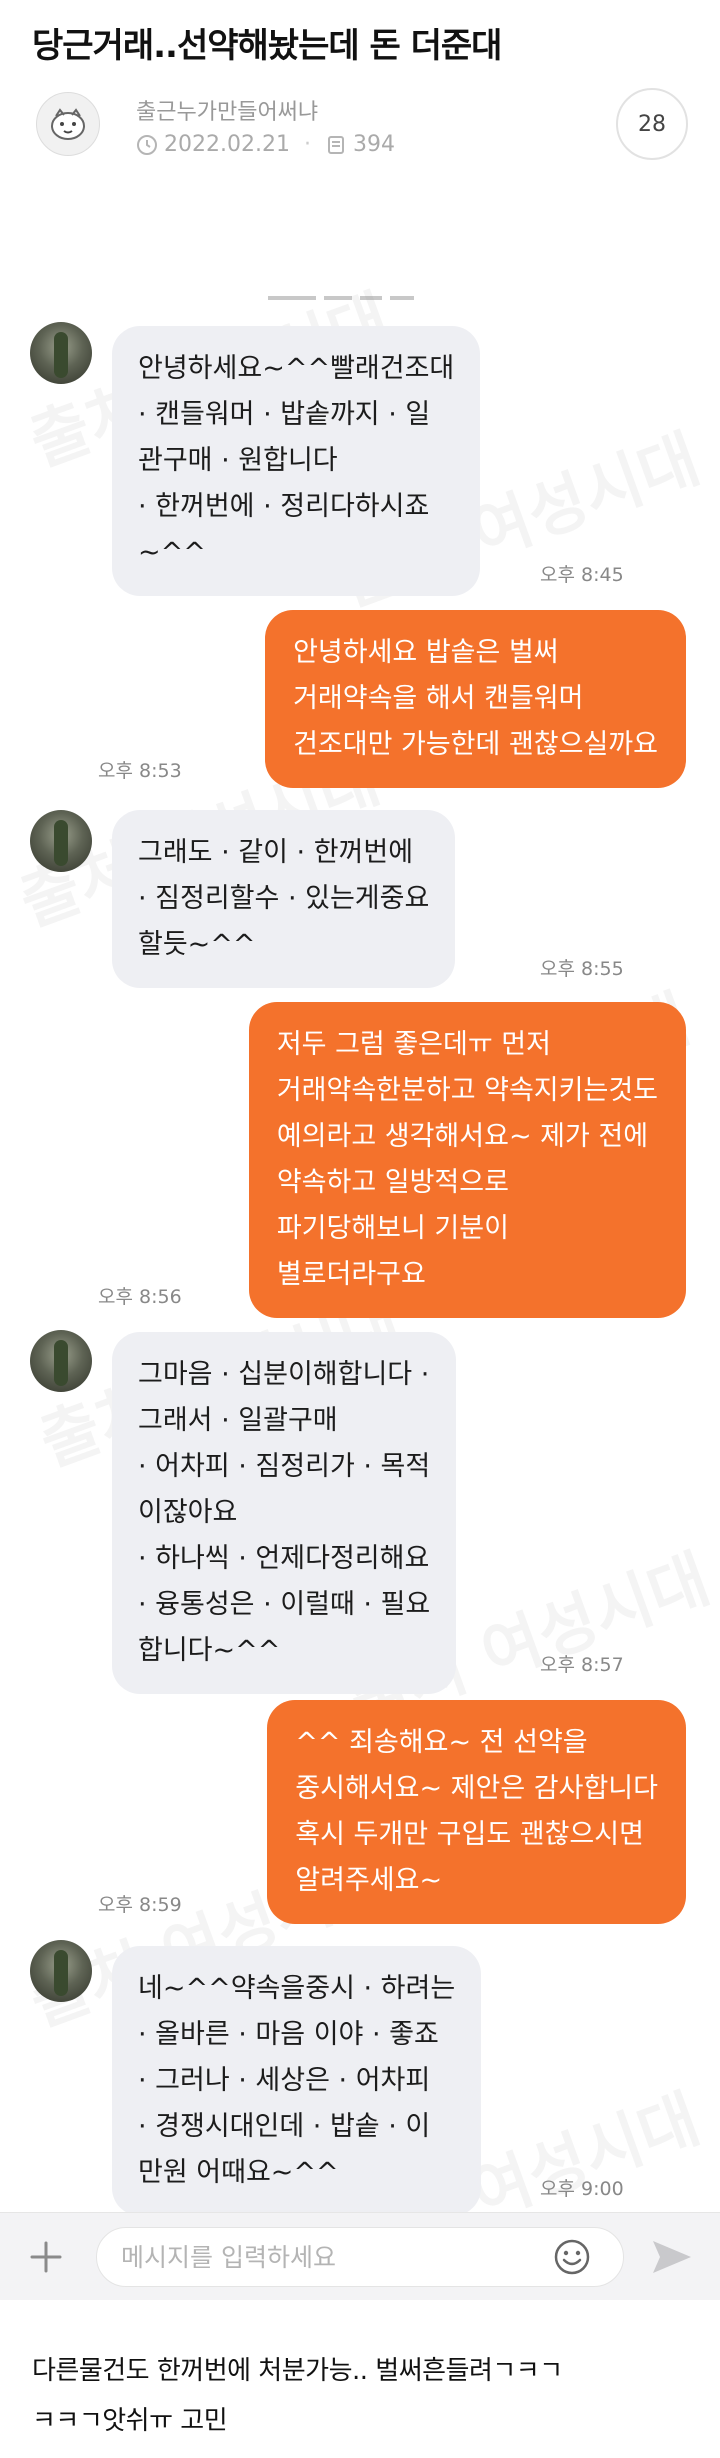 The height and width of the screenshot is (2458, 720). I want to click on clock-icon, so click(147, 145).